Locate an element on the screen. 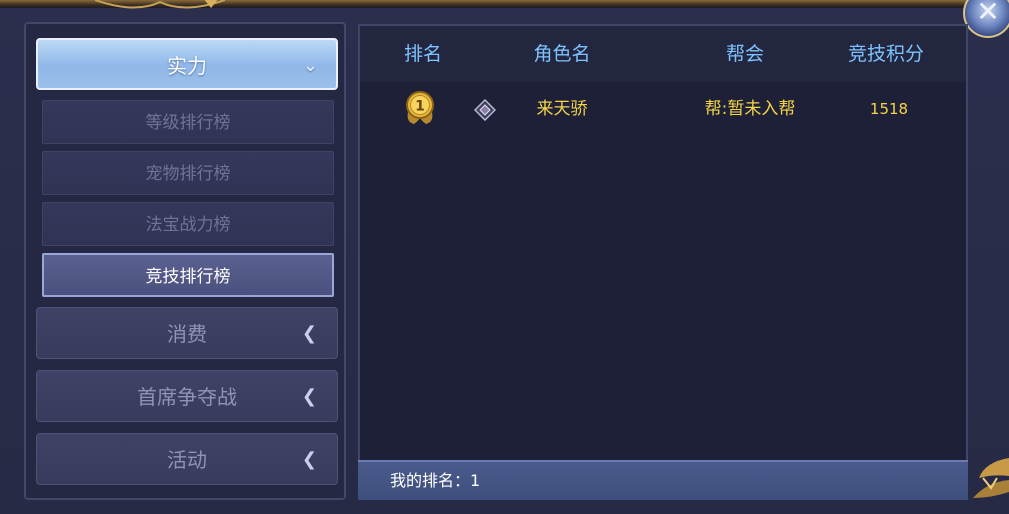 The height and width of the screenshot is (514, 1009). category-label: 活动 is located at coordinates (187, 460).